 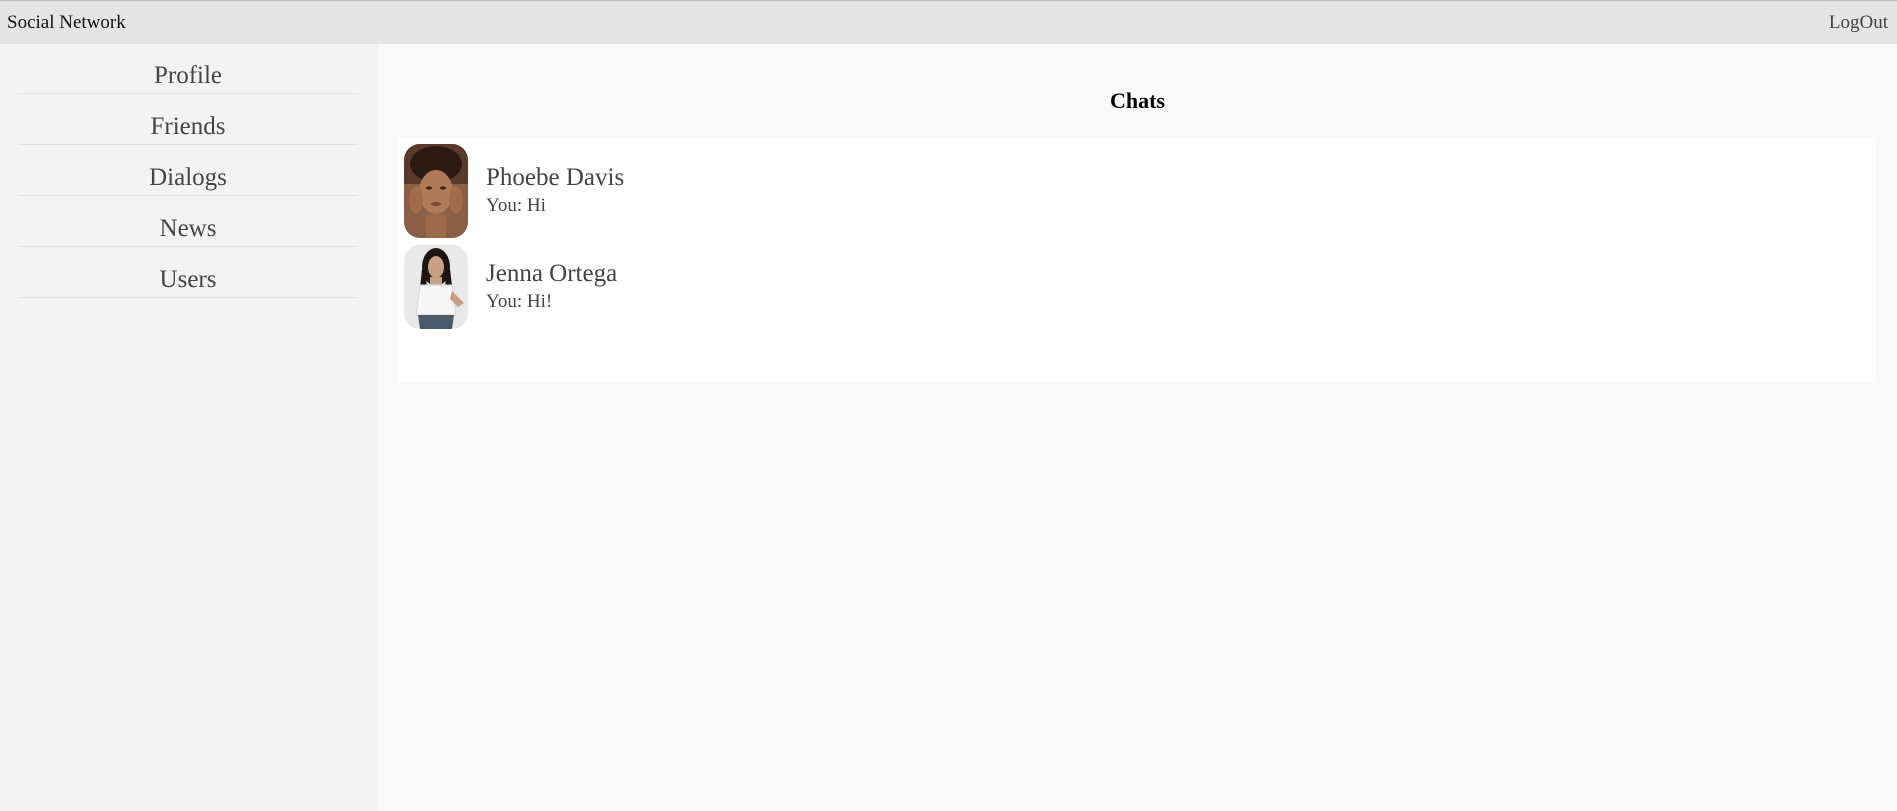 What do you see at coordinates (1858, 23) in the screenshot?
I see `logout-button: LogOut` at bounding box center [1858, 23].